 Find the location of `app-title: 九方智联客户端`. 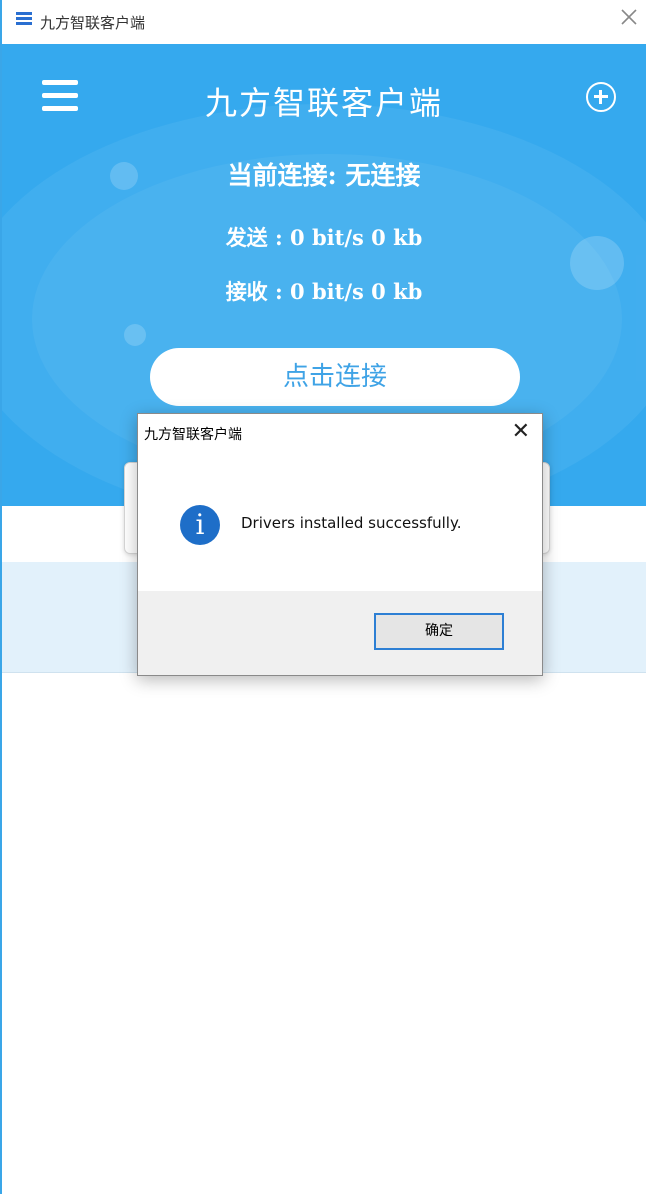

app-title: 九方智联客户端 is located at coordinates (323, 103).